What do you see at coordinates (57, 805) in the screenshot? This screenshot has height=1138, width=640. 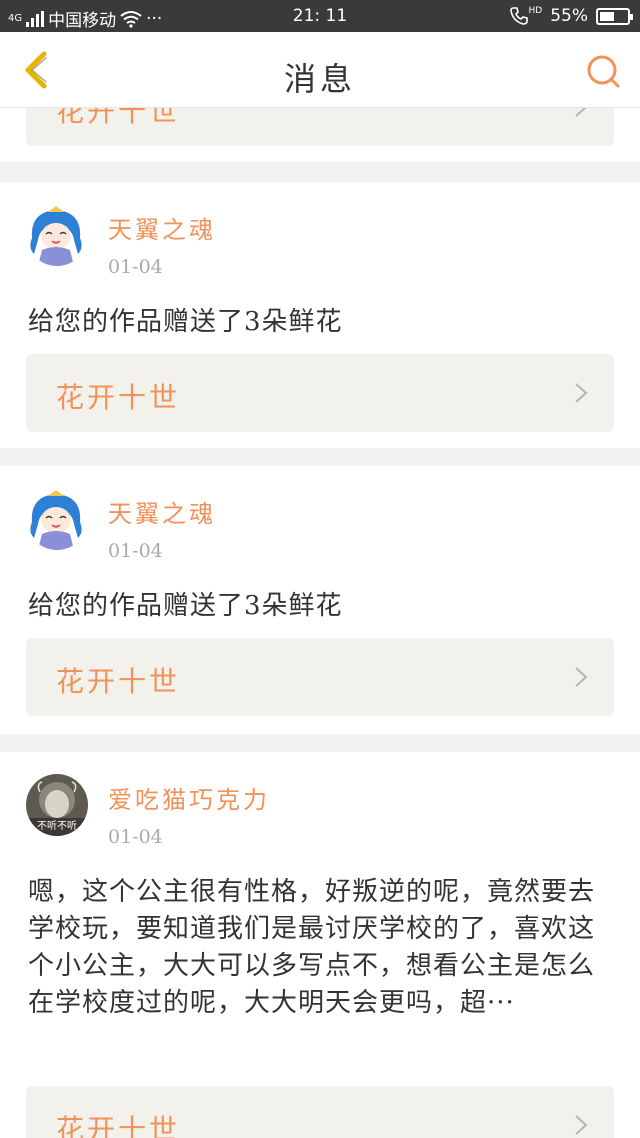 I see `avatar: 不听不听` at bounding box center [57, 805].